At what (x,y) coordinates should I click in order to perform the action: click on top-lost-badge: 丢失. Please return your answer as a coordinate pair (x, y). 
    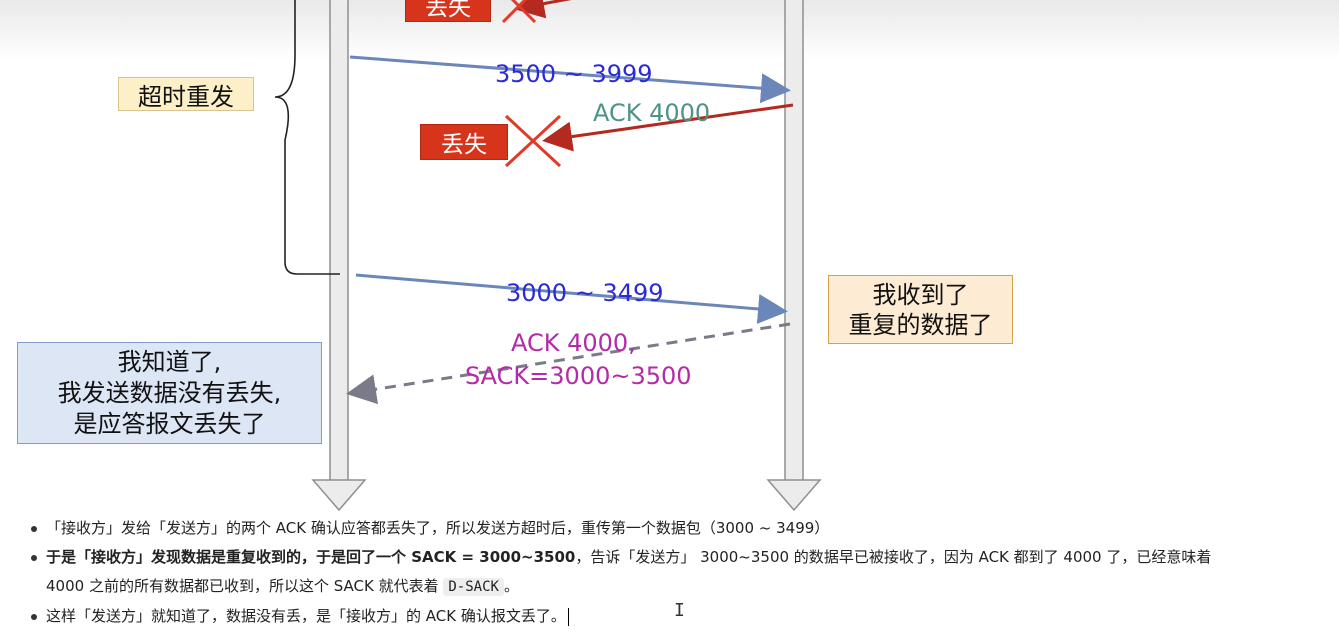
    Looking at the image, I should click on (448, 11).